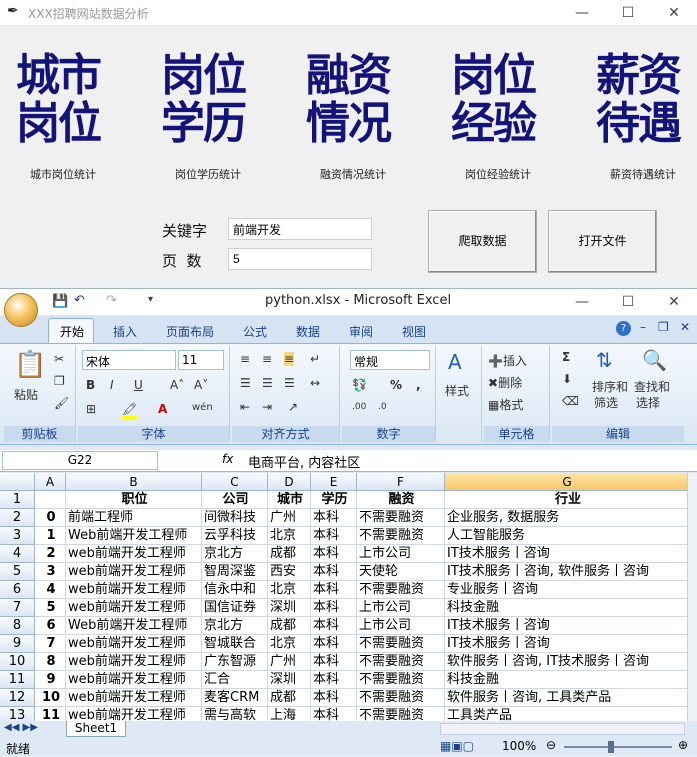 The width and height of the screenshot is (697, 757). Describe the element at coordinates (17, 644) in the screenshot. I see `row-header: 9` at that location.